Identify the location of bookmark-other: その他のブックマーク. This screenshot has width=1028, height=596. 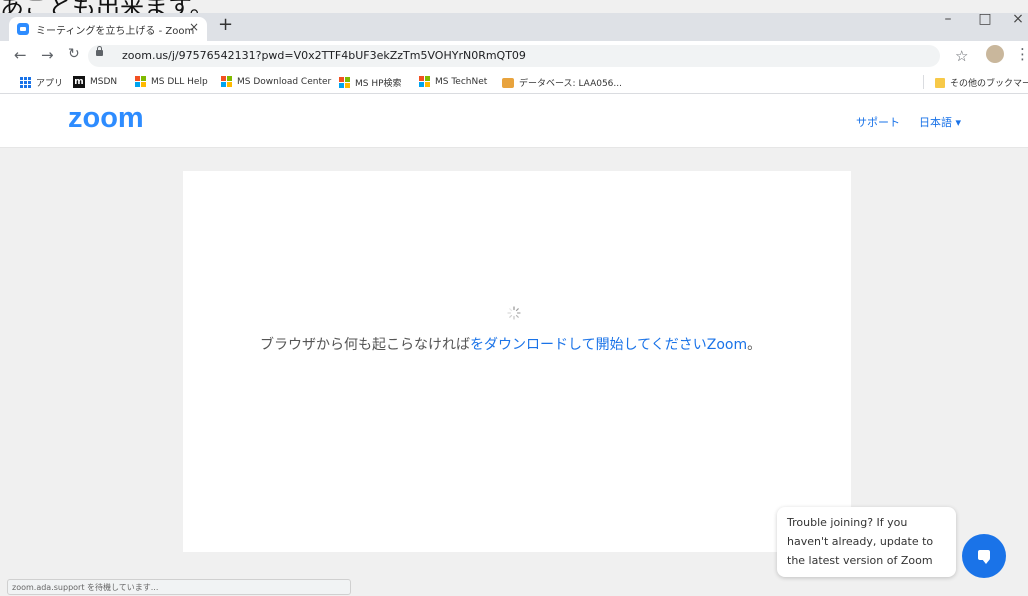
(981, 82).